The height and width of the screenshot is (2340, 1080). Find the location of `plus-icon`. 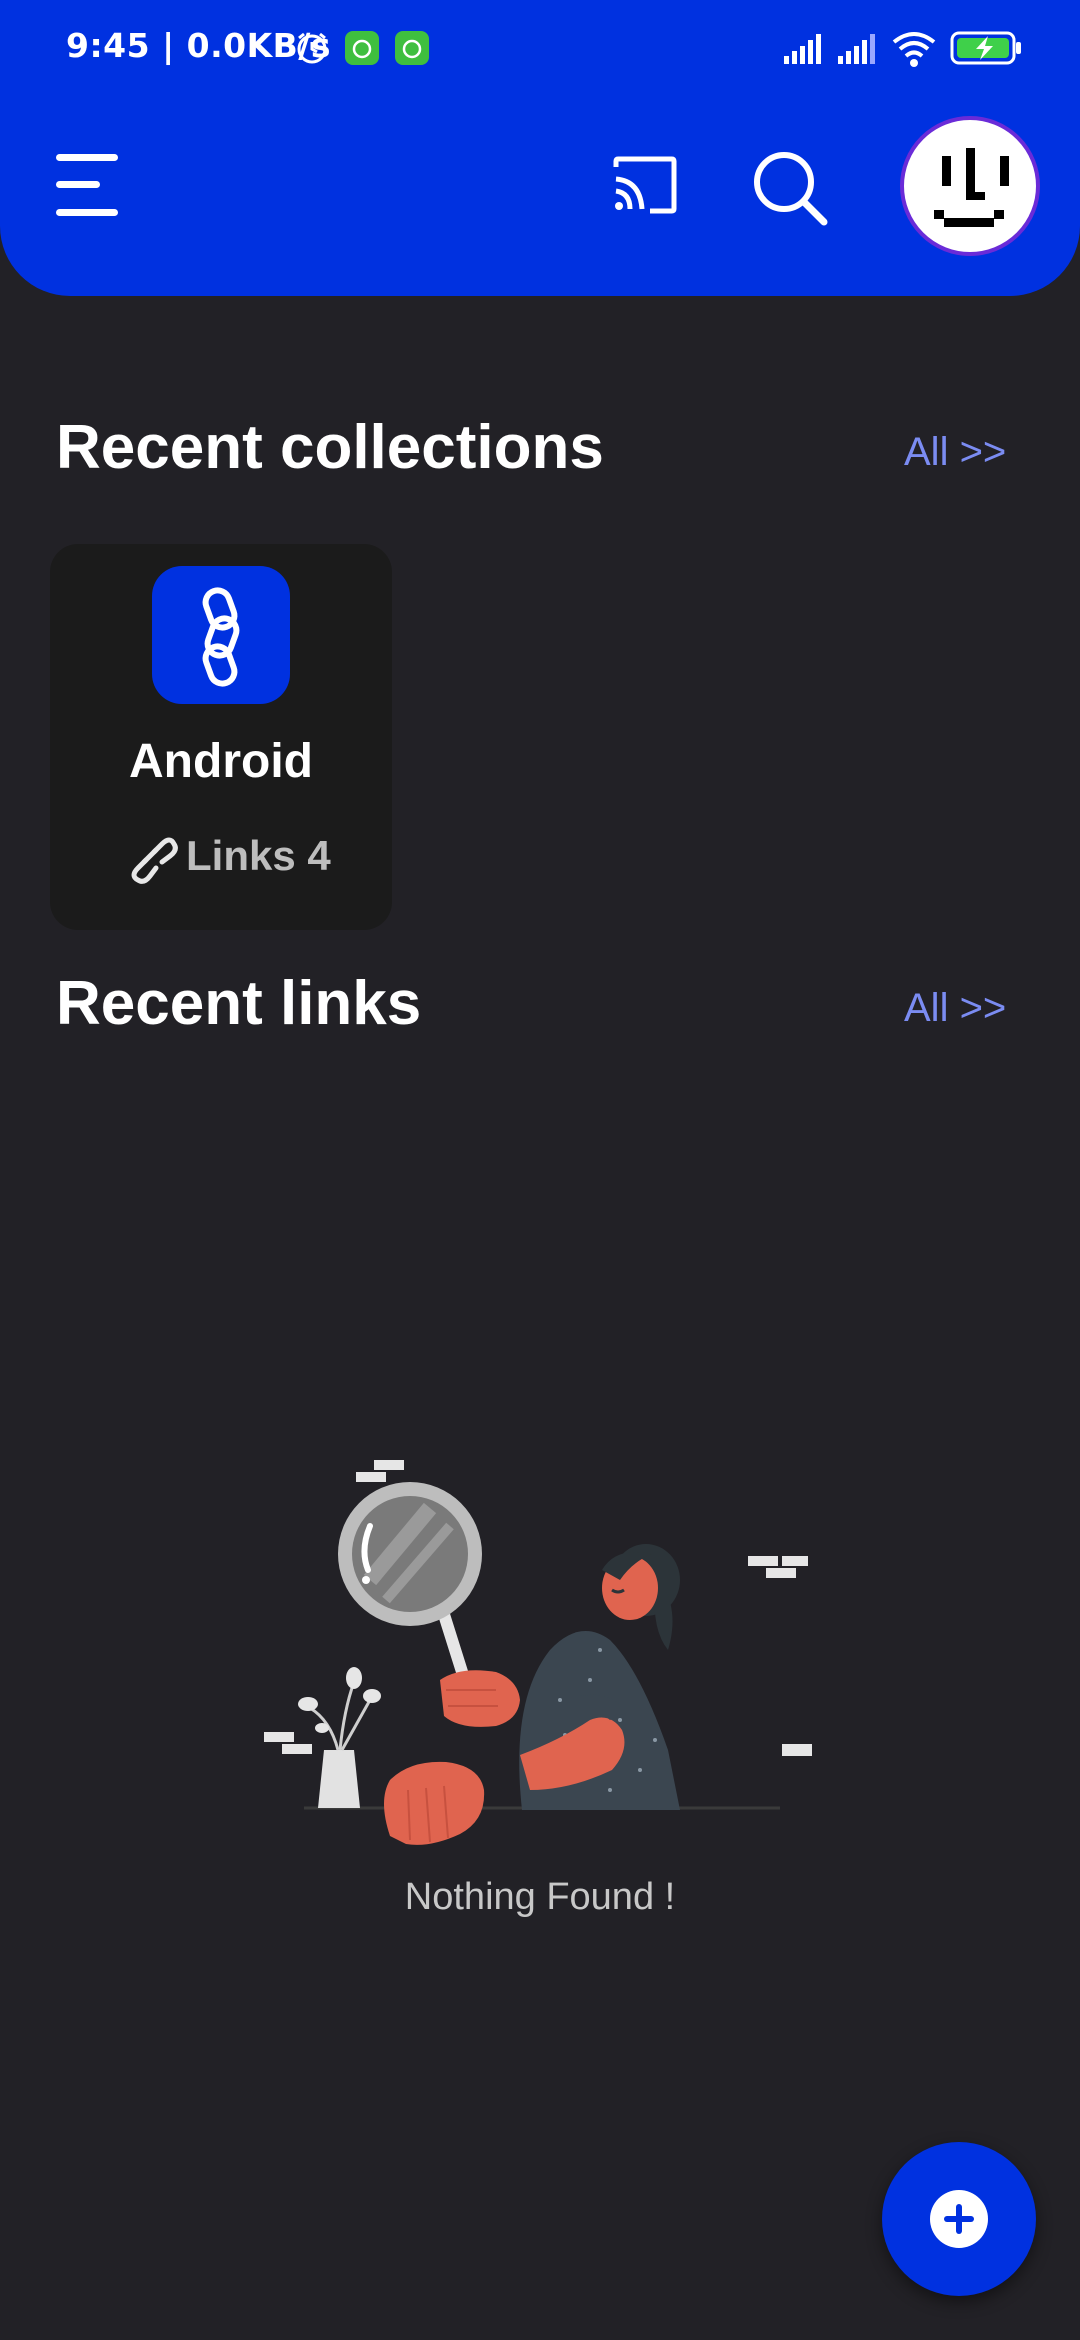

plus-icon is located at coordinates (959, 2219).